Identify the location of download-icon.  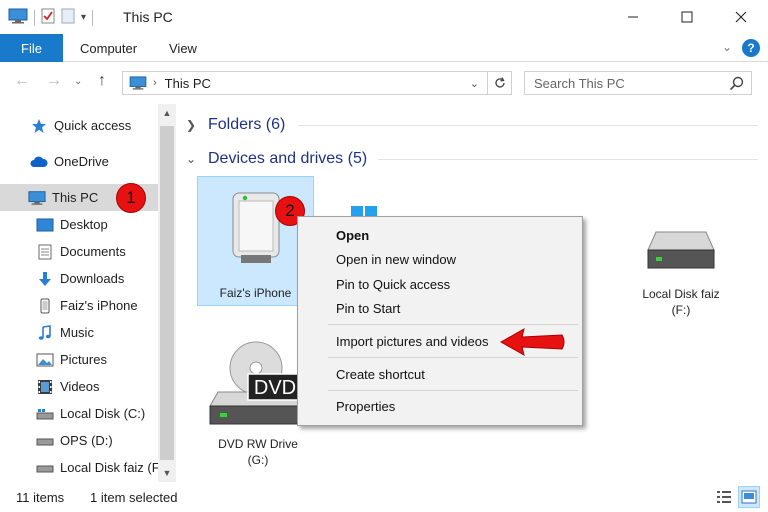
(45, 279).